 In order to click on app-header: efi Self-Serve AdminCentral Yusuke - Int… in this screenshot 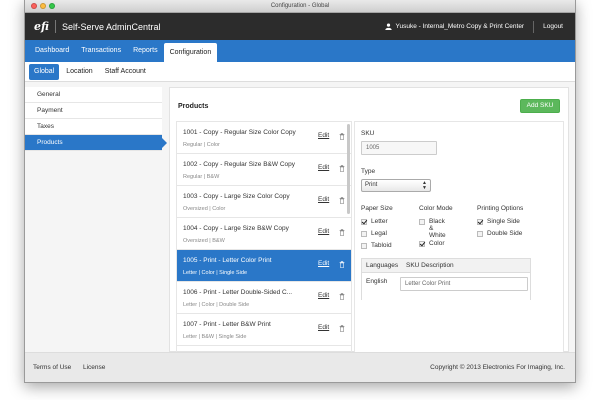, I will do `click(300, 26)`.